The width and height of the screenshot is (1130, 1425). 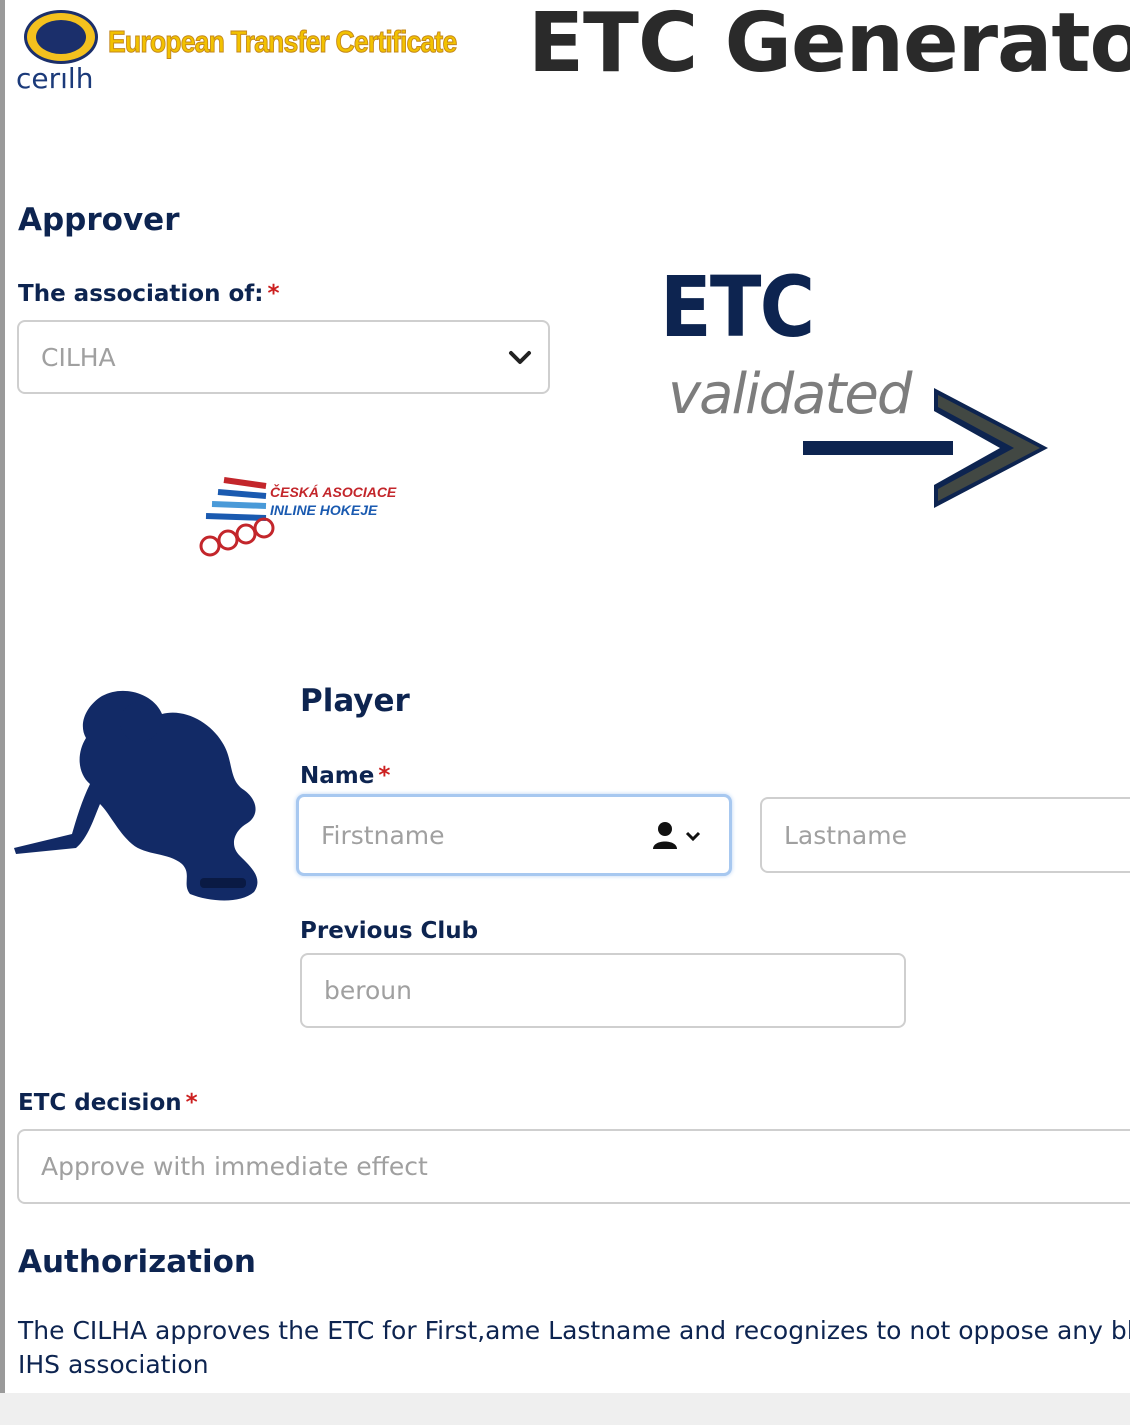 I want to click on authorization-heading: Authorization, so click(x=137, y=1262).